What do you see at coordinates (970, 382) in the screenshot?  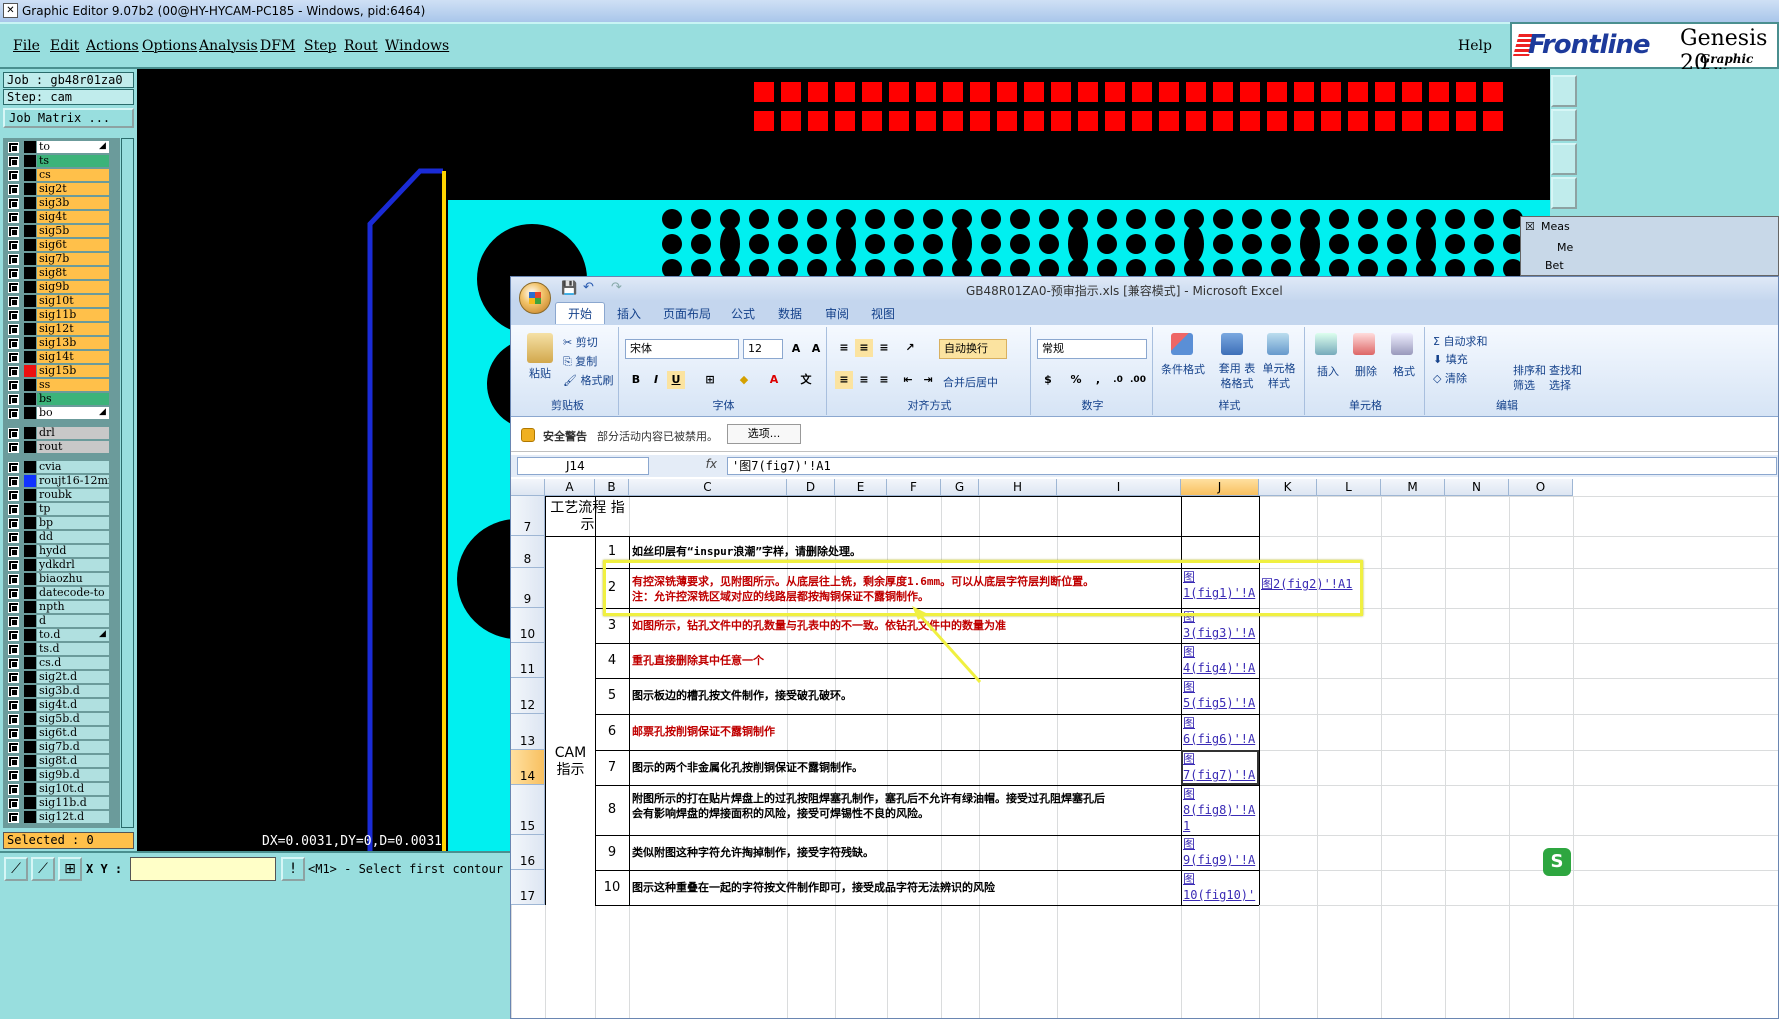 I see `merge-center-button: 合并后居中` at bounding box center [970, 382].